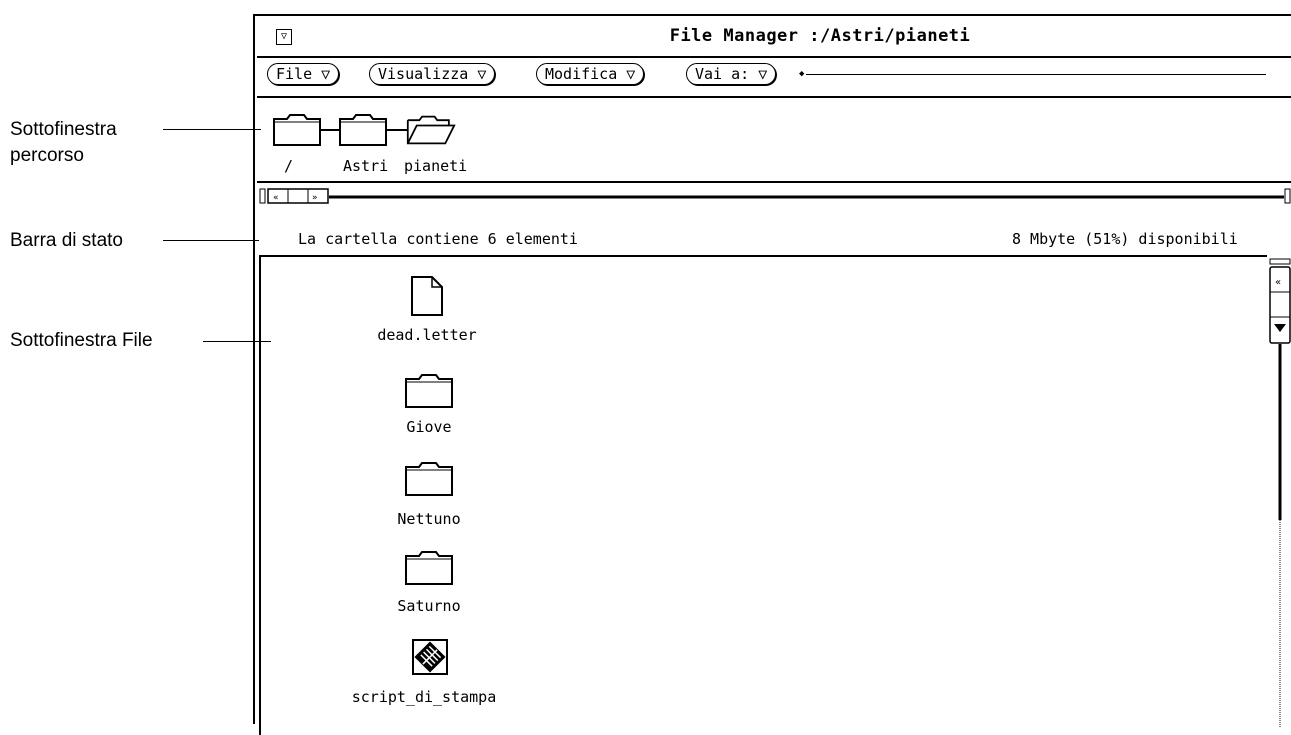 The height and width of the screenshot is (735, 1291). I want to click on window-title: File Manager :/Astri/pianeti, so click(820, 36).